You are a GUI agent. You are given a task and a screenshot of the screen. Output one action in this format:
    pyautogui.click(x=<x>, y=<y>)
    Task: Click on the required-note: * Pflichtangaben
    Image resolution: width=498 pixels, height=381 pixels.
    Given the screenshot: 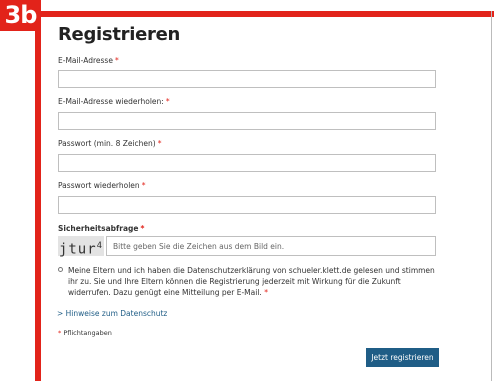 What is the action you would take?
    pyautogui.click(x=85, y=333)
    